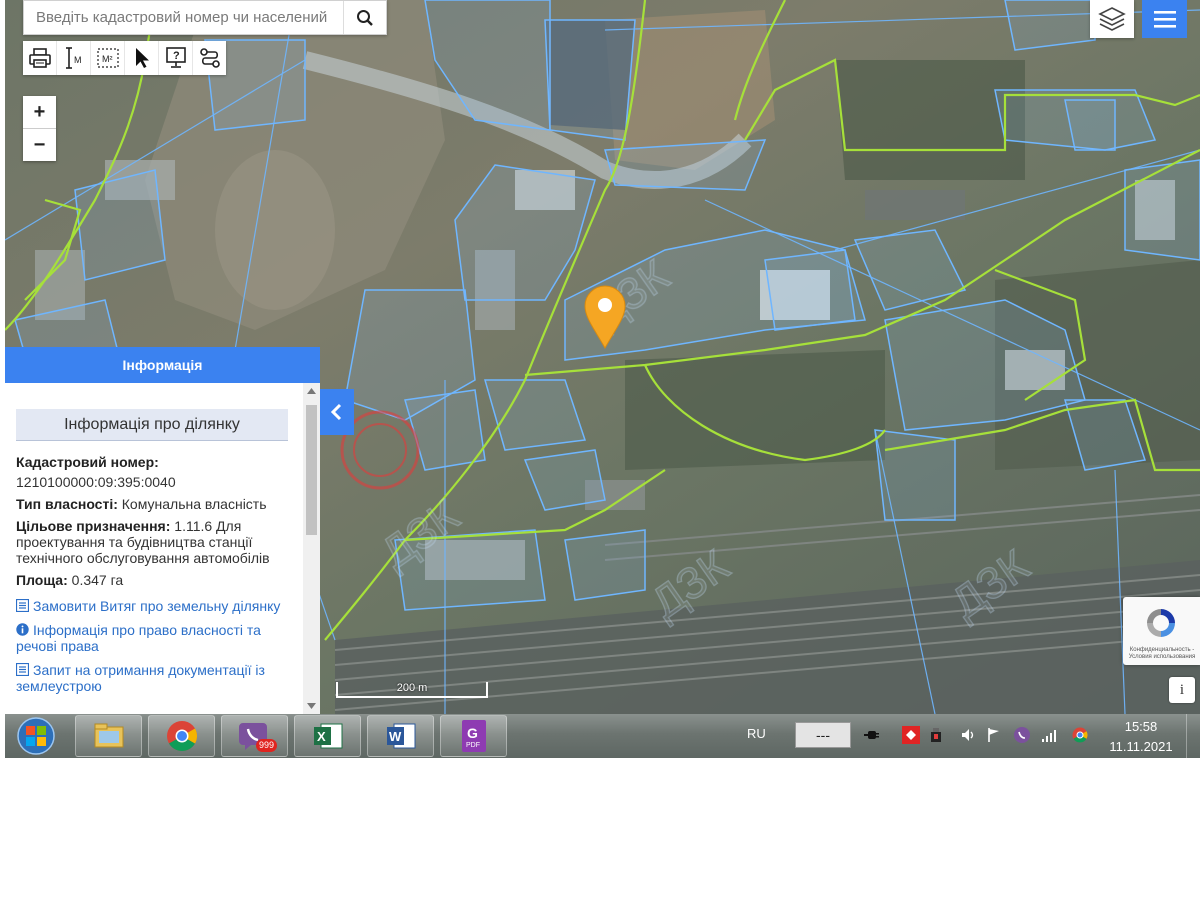 Image resolution: width=1200 pixels, height=900 pixels. I want to click on collapse-panel-button, so click(337, 412).